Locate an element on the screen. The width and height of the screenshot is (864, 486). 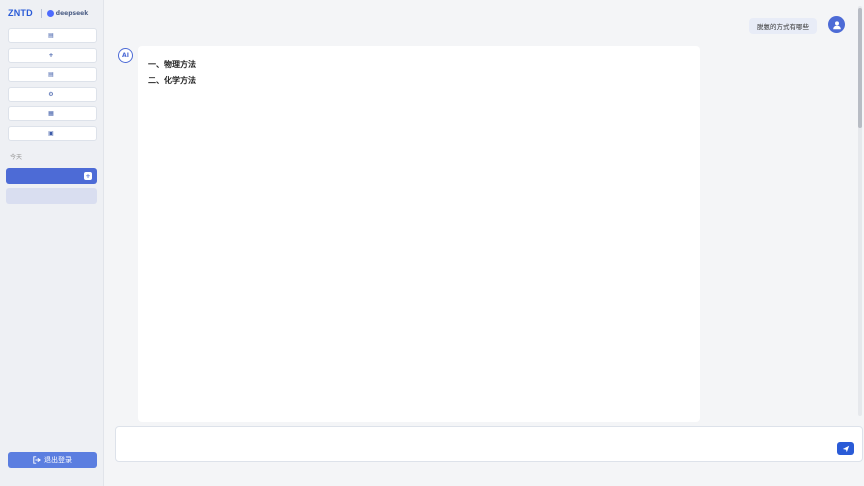
plus-icon: + is located at coordinates (51, 55).